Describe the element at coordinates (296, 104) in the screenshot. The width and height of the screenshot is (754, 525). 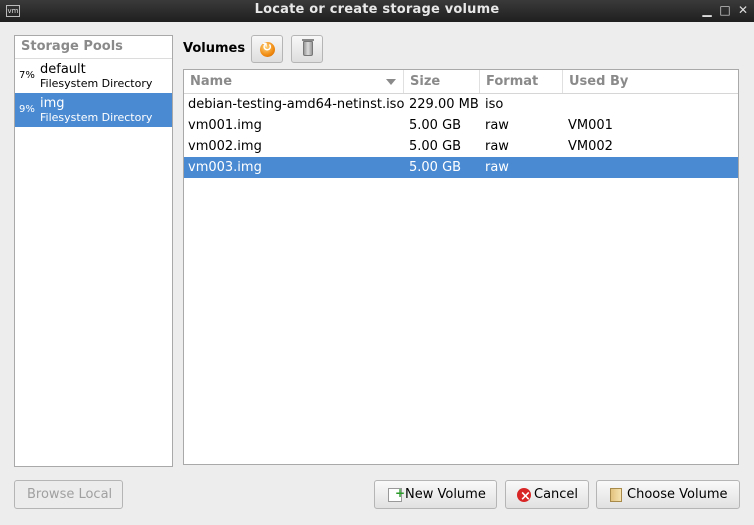
I see `volume-name: debian-testing-amd64-netinst.iso` at that location.